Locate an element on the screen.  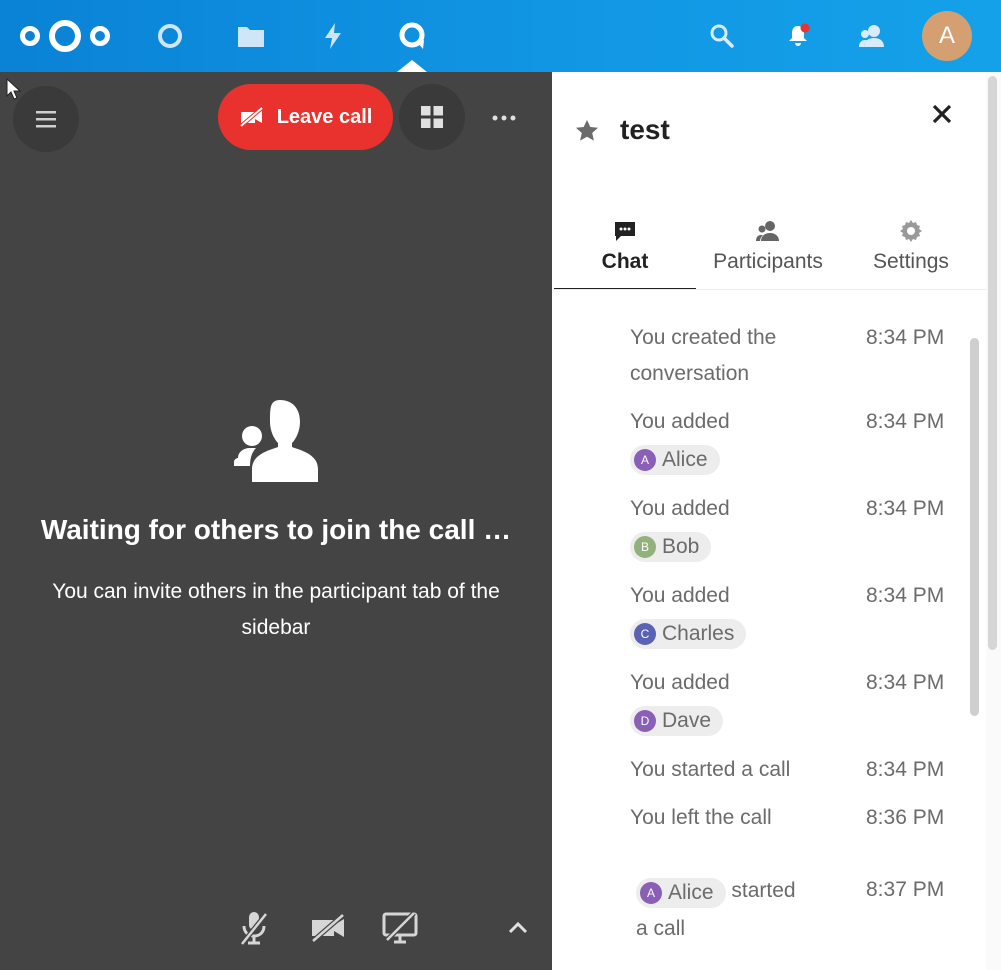
chat-scrollbar is located at coordinates (974, 527).